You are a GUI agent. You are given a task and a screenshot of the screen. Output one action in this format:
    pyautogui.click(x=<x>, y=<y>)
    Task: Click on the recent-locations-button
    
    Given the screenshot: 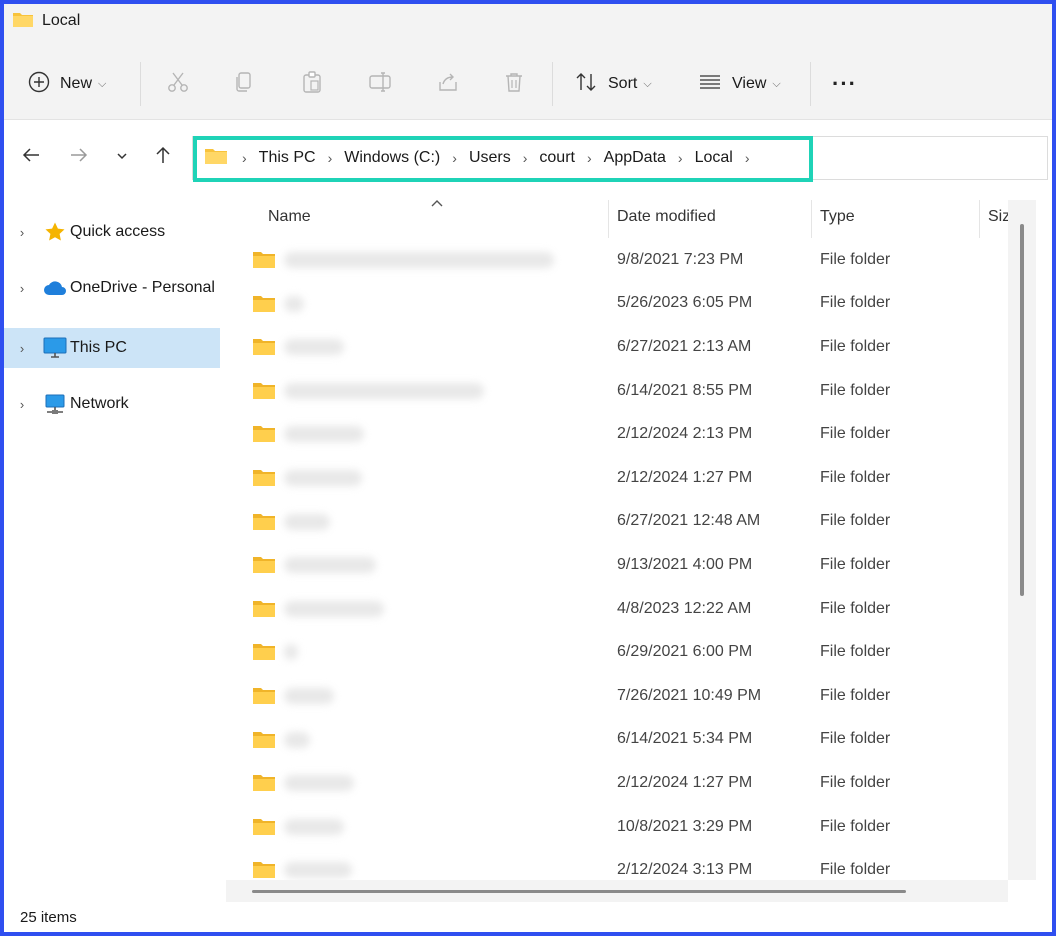 What is the action you would take?
    pyautogui.click(x=122, y=157)
    